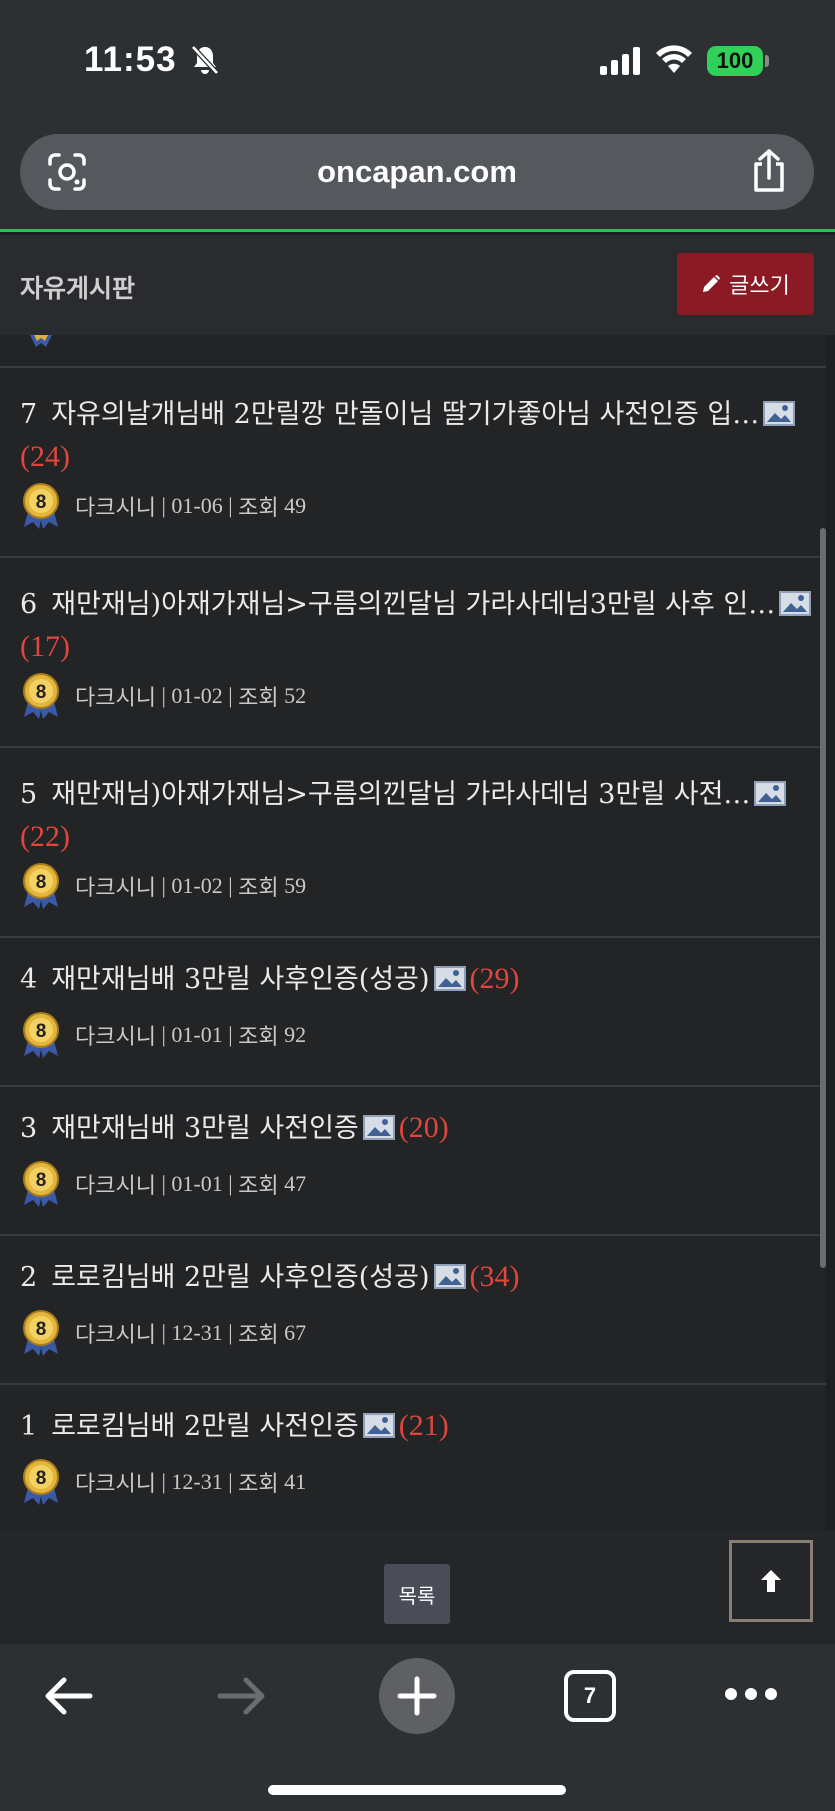 The height and width of the screenshot is (1811, 835). What do you see at coordinates (295, 885) in the screenshot?
I see `post-views: 59` at bounding box center [295, 885].